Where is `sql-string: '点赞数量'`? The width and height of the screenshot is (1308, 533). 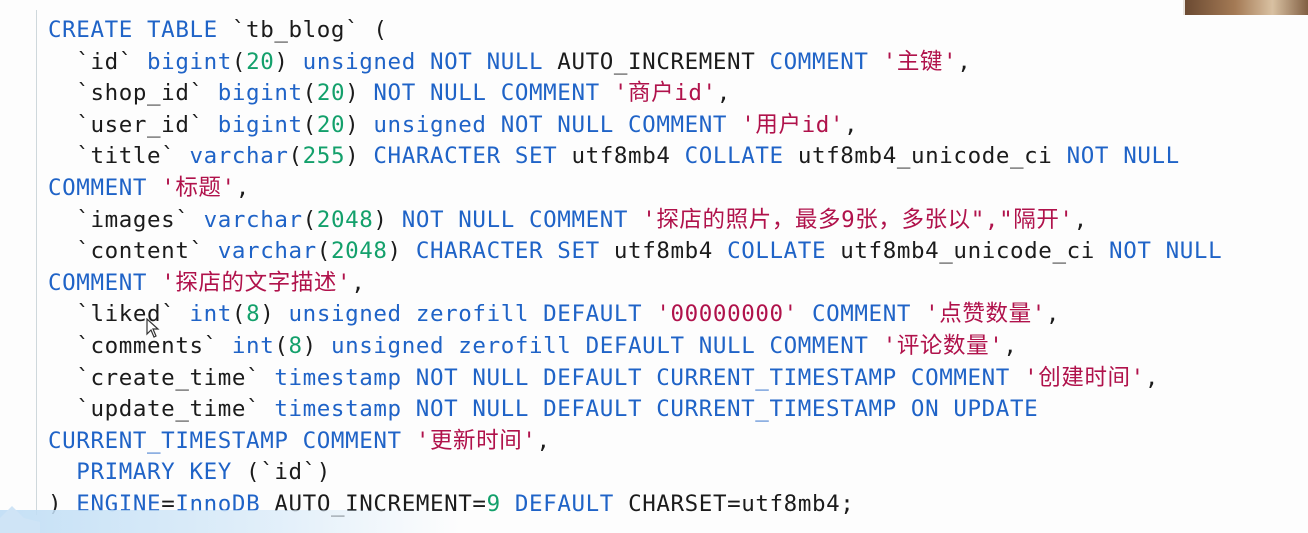 sql-string: '点赞数量' is located at coordinates (985, 314).